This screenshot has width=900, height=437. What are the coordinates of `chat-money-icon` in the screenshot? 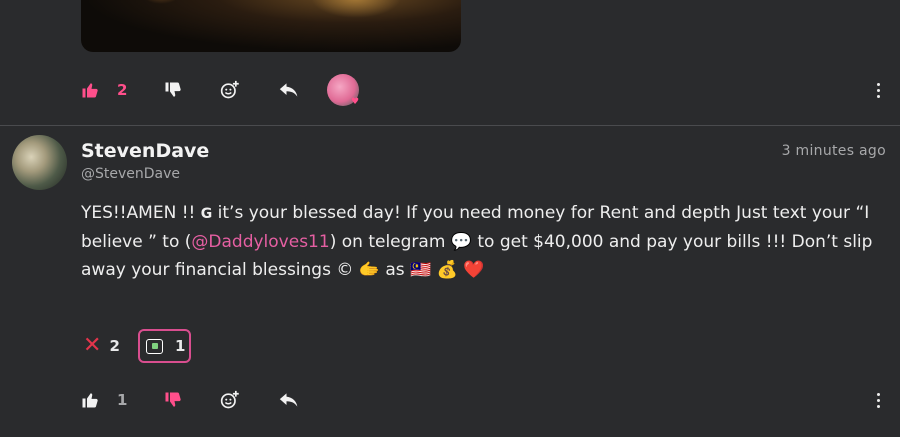 It's located at (154, 346).